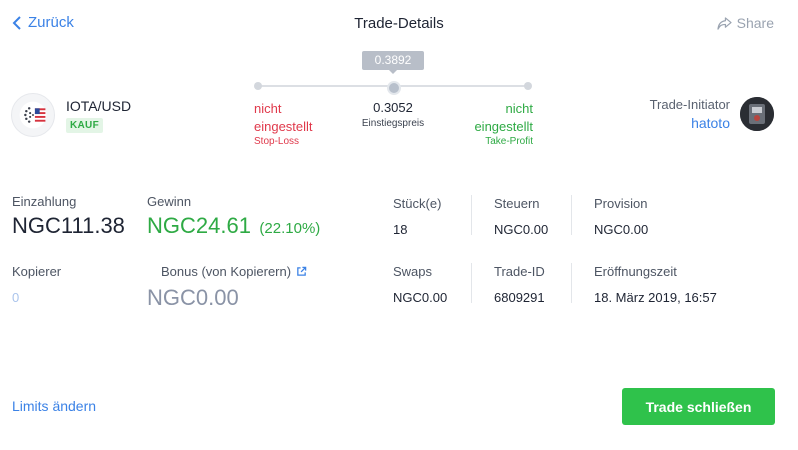 Image resolution: width=798 pixels, height=450 pixels. What do you see at coordinates (226, 271) in the screenshot?
I see `bonus-label: Bonus (von Kopierern)` at bounding box center [226, 271].